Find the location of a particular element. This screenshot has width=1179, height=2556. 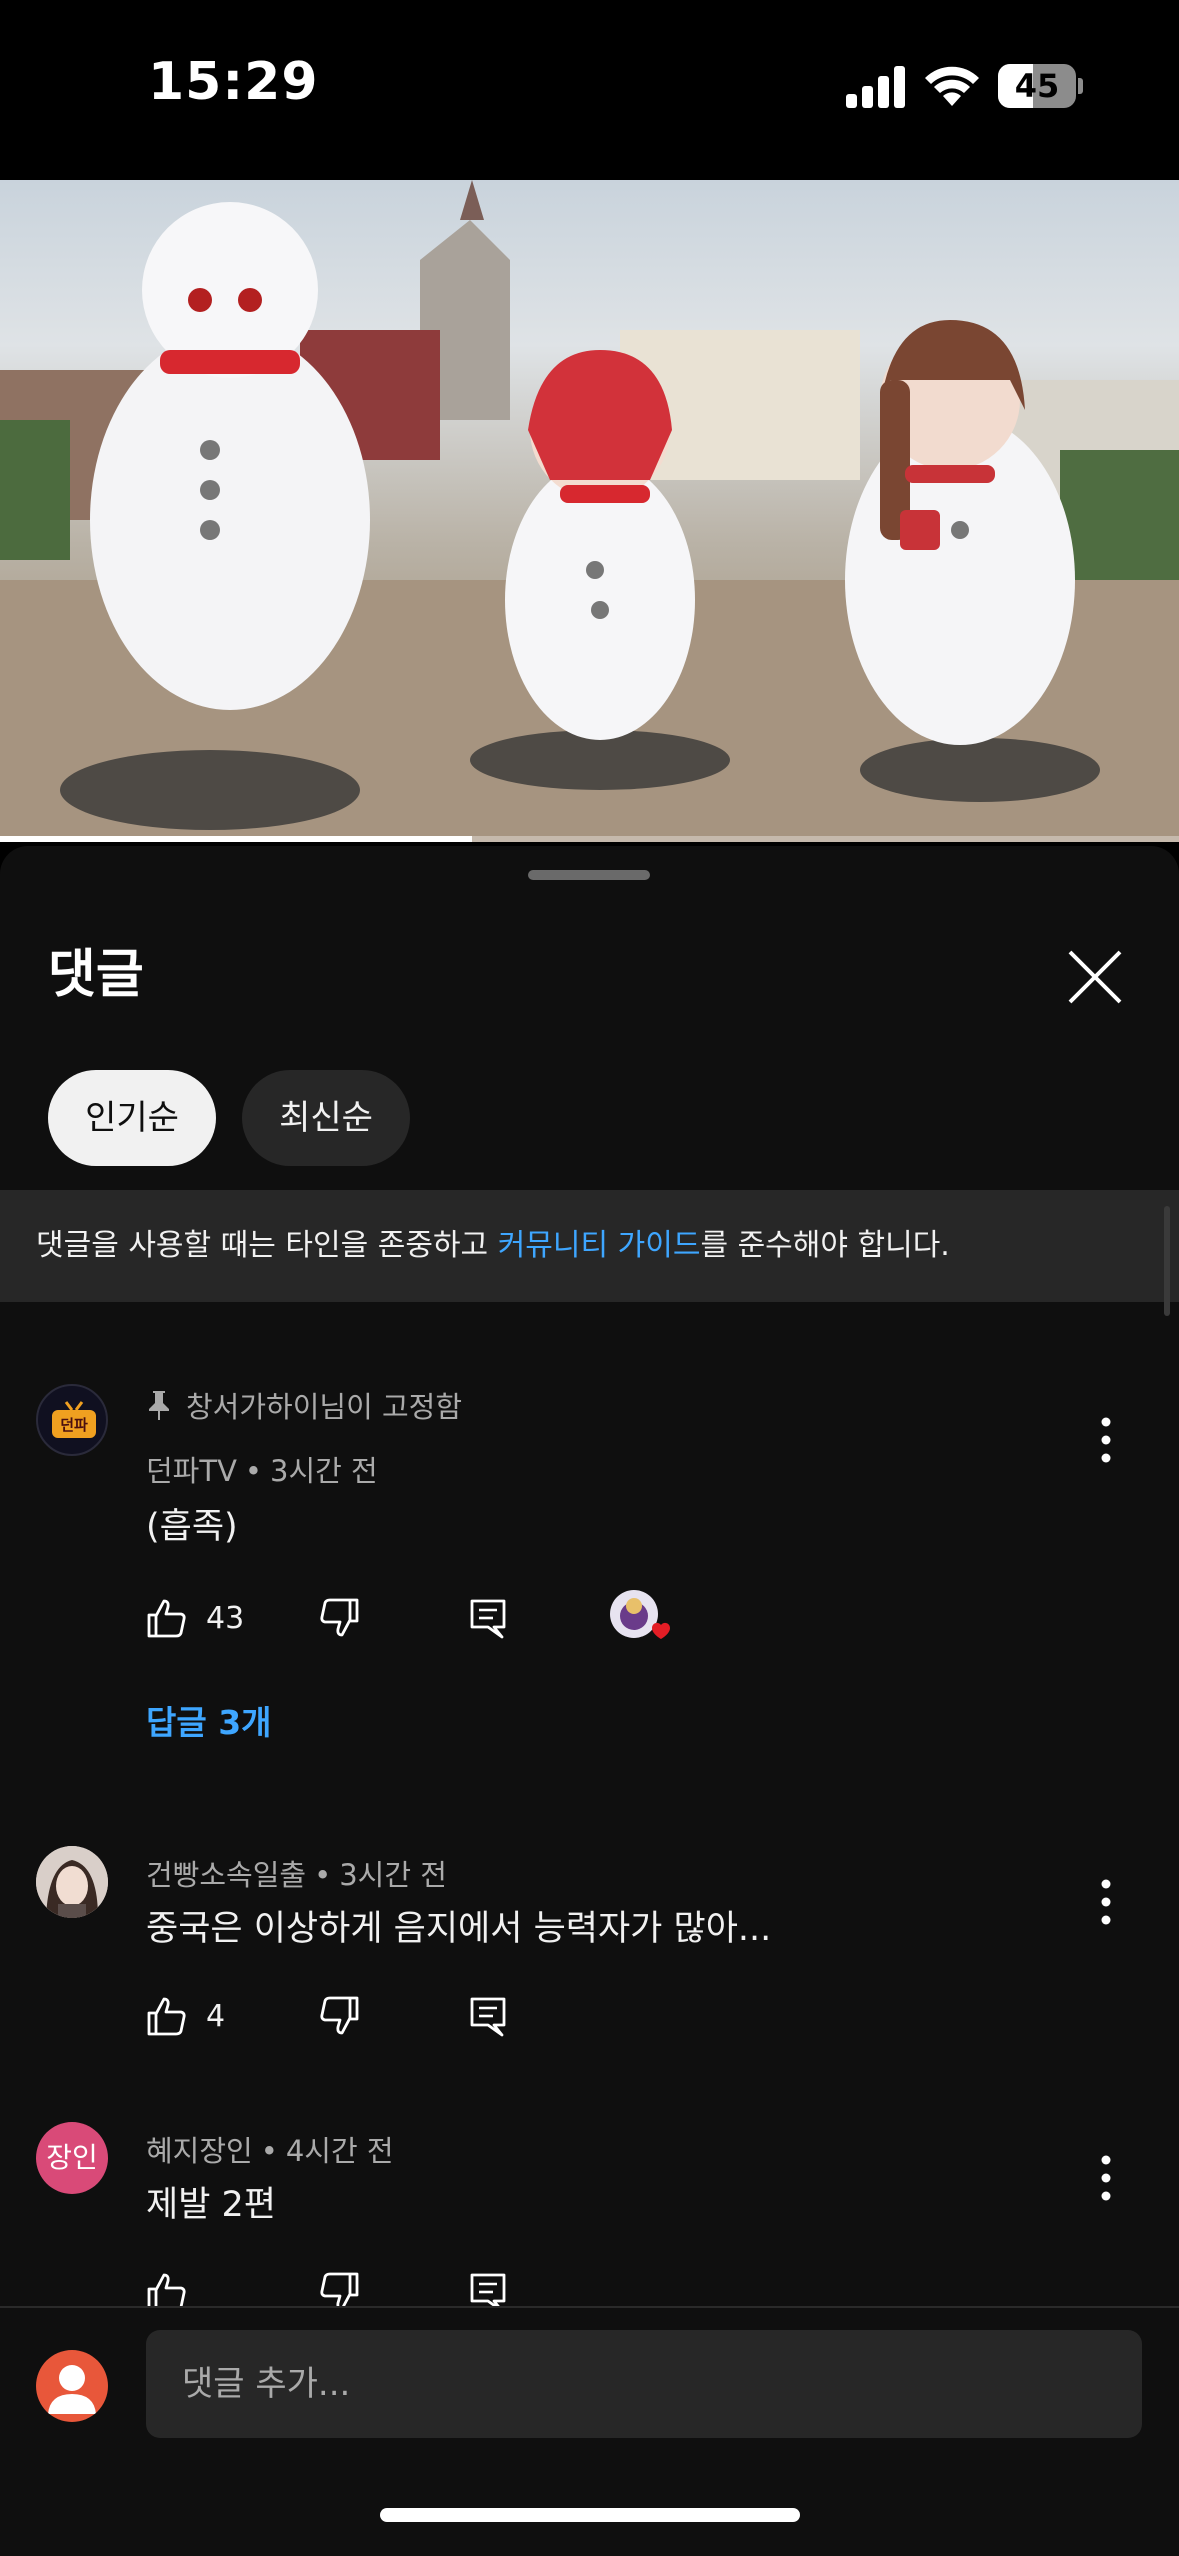

channel-logo-icon: 던파 is located at coordinates (74, 1419).